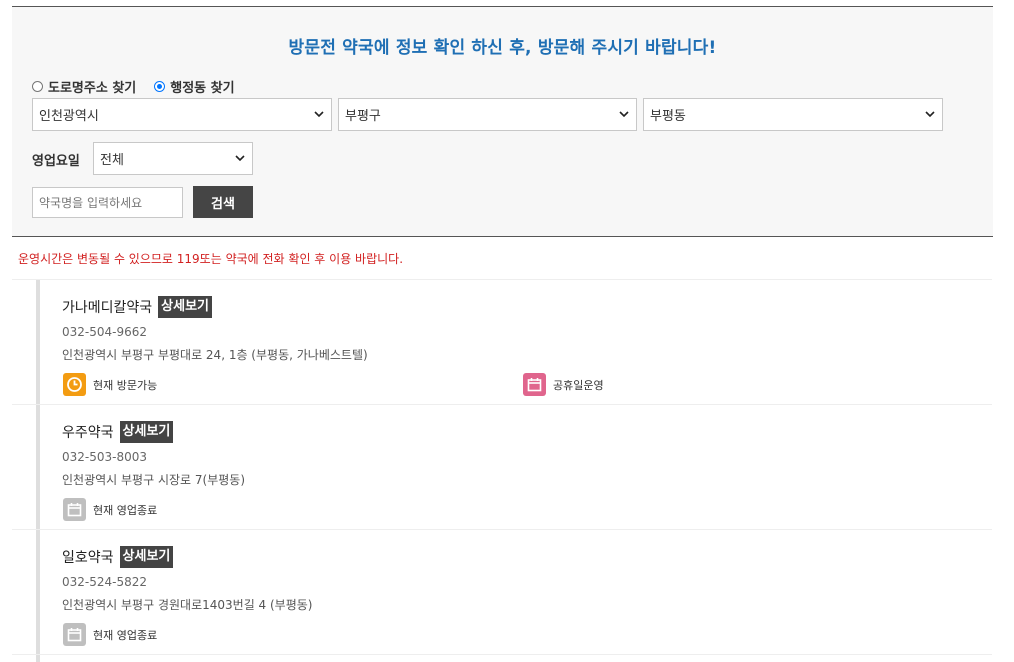  I want to click on business-day-select: 전체, so click(173, 158).